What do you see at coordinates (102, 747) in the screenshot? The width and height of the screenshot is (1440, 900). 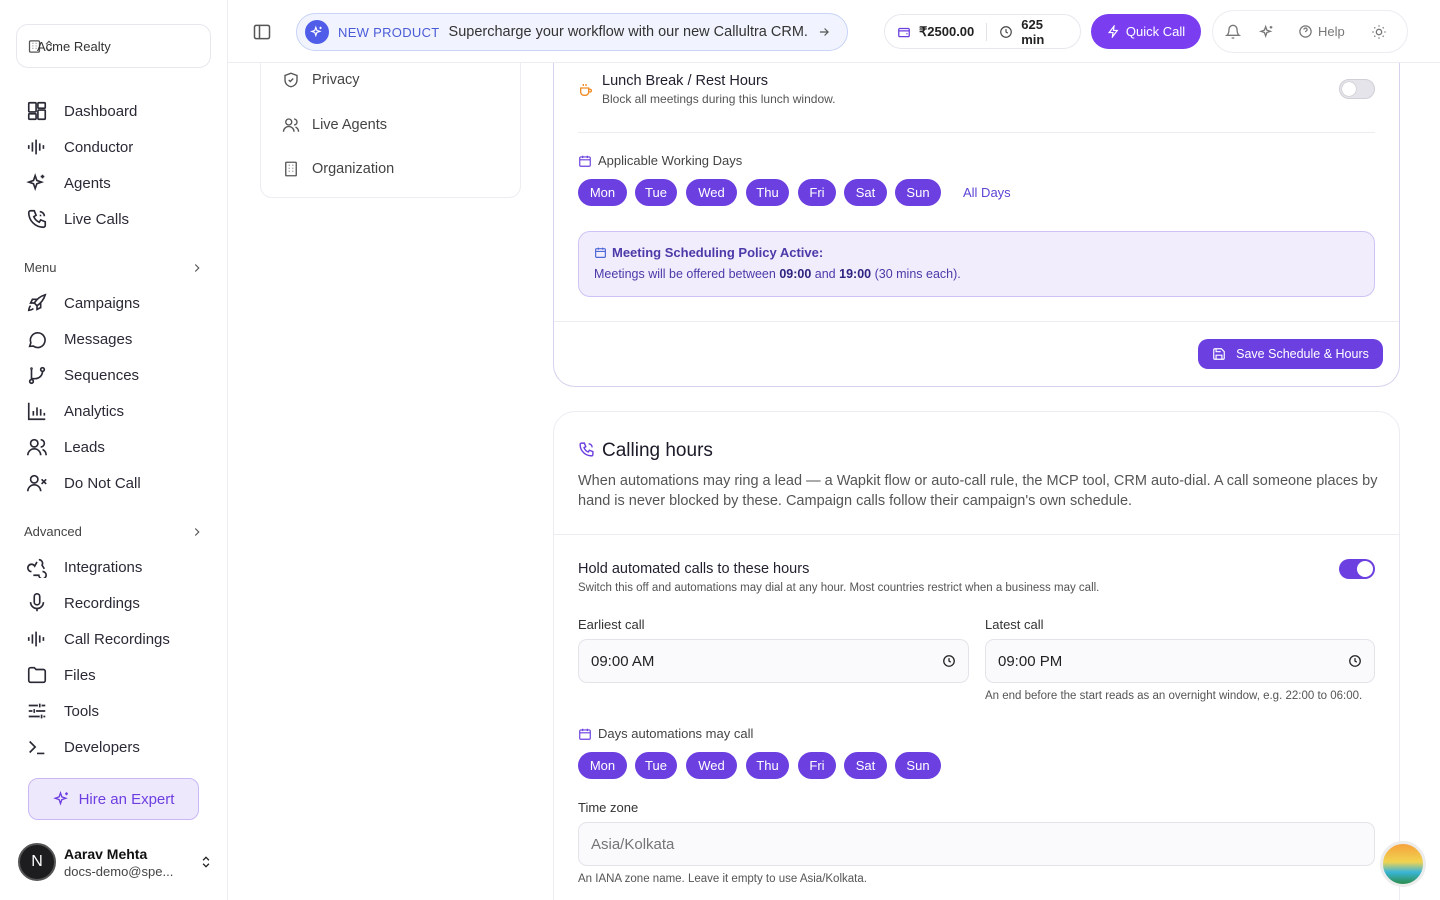 I see `nav-label: Developers` at bounding box center [102, 747].